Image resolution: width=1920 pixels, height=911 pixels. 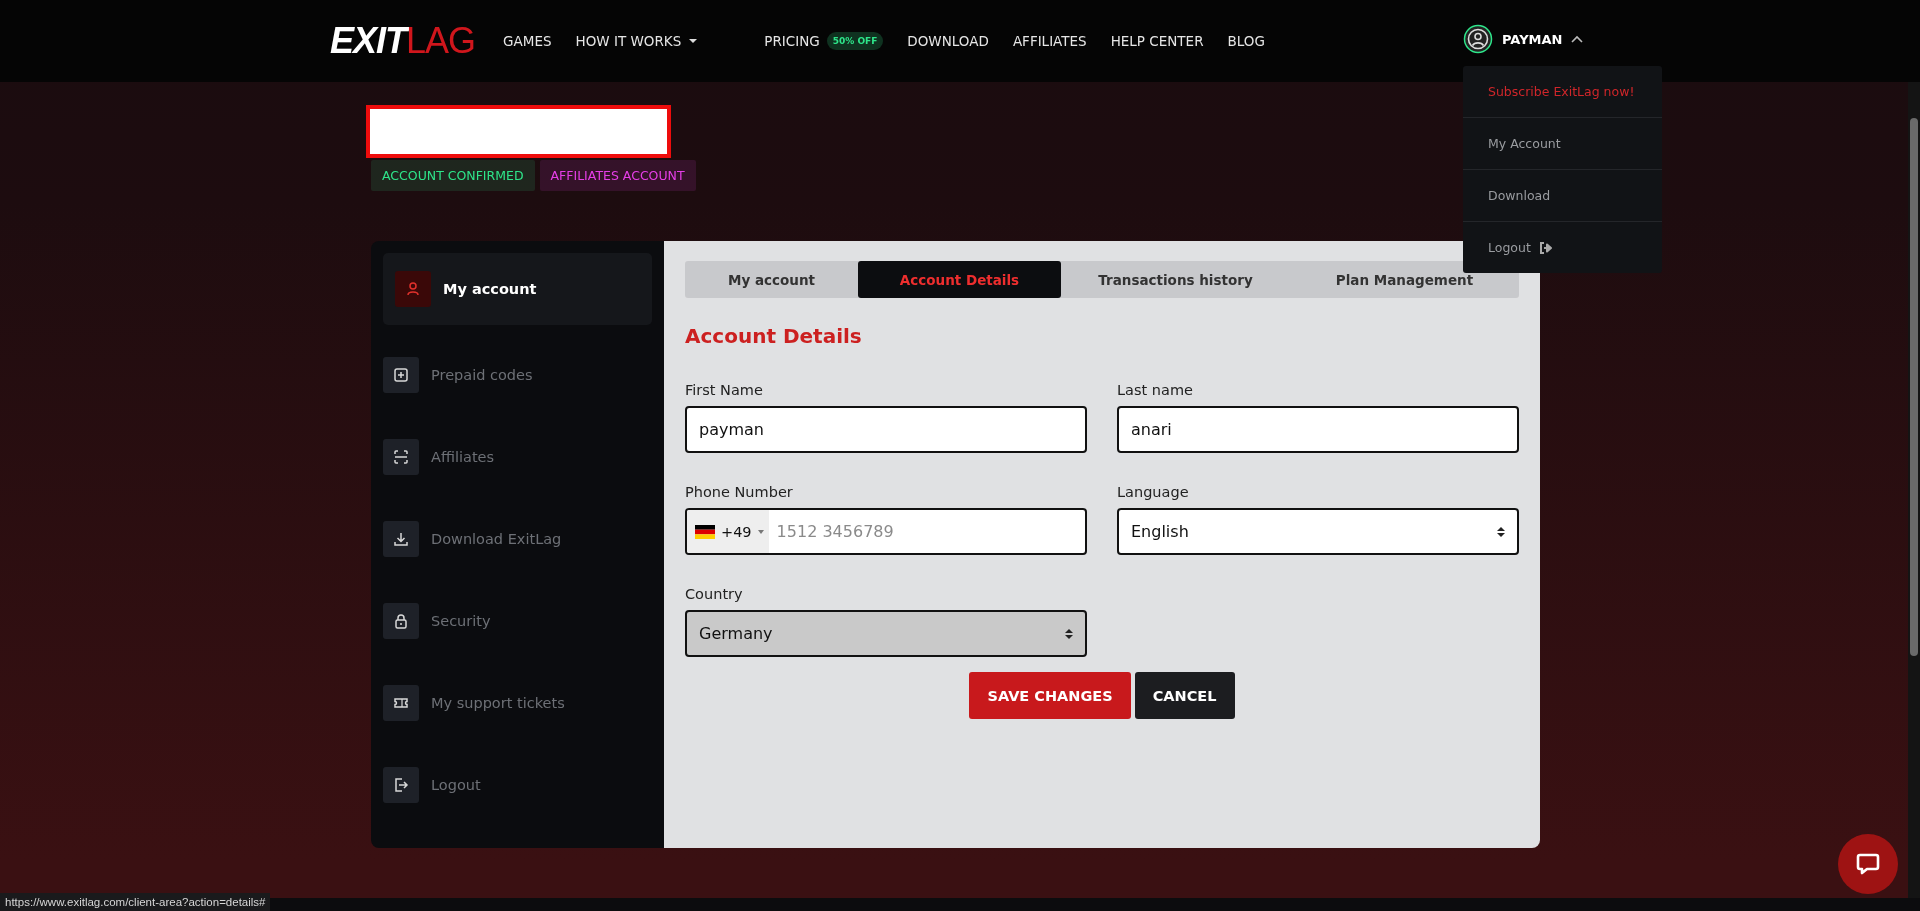 I want to click on sidebar-item: Affiliates, so click(x=517, y=457).